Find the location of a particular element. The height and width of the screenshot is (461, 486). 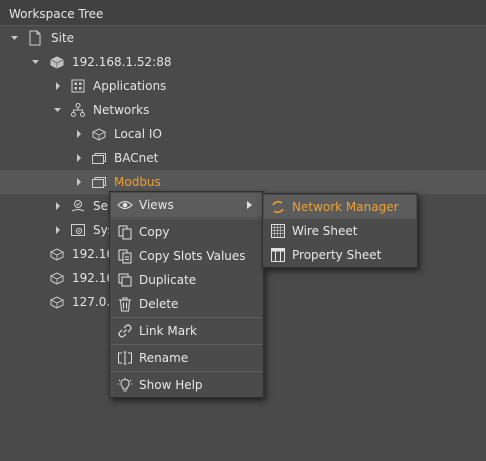

menu-label-network-manager: Network Manager is located at coordinates (345, 207).